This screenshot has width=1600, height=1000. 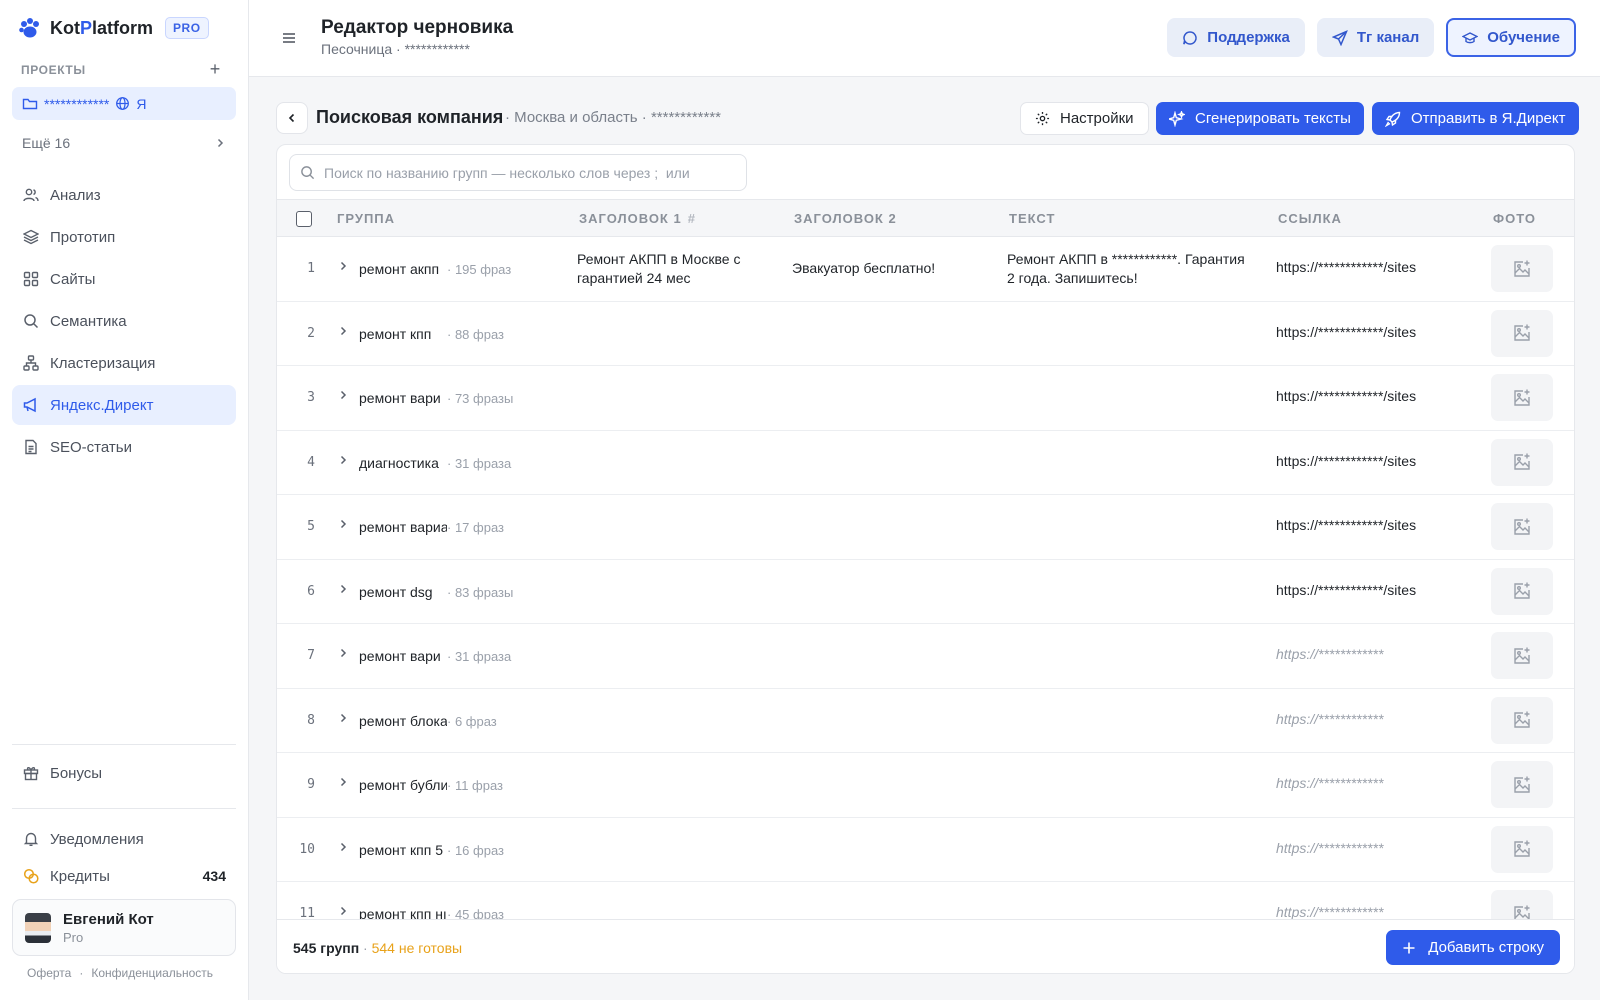 What do you see at coordinates (124, 927) in the screenshot?
I see `user-card: Евгений Кот Pro` at bounding box center [124, 927].